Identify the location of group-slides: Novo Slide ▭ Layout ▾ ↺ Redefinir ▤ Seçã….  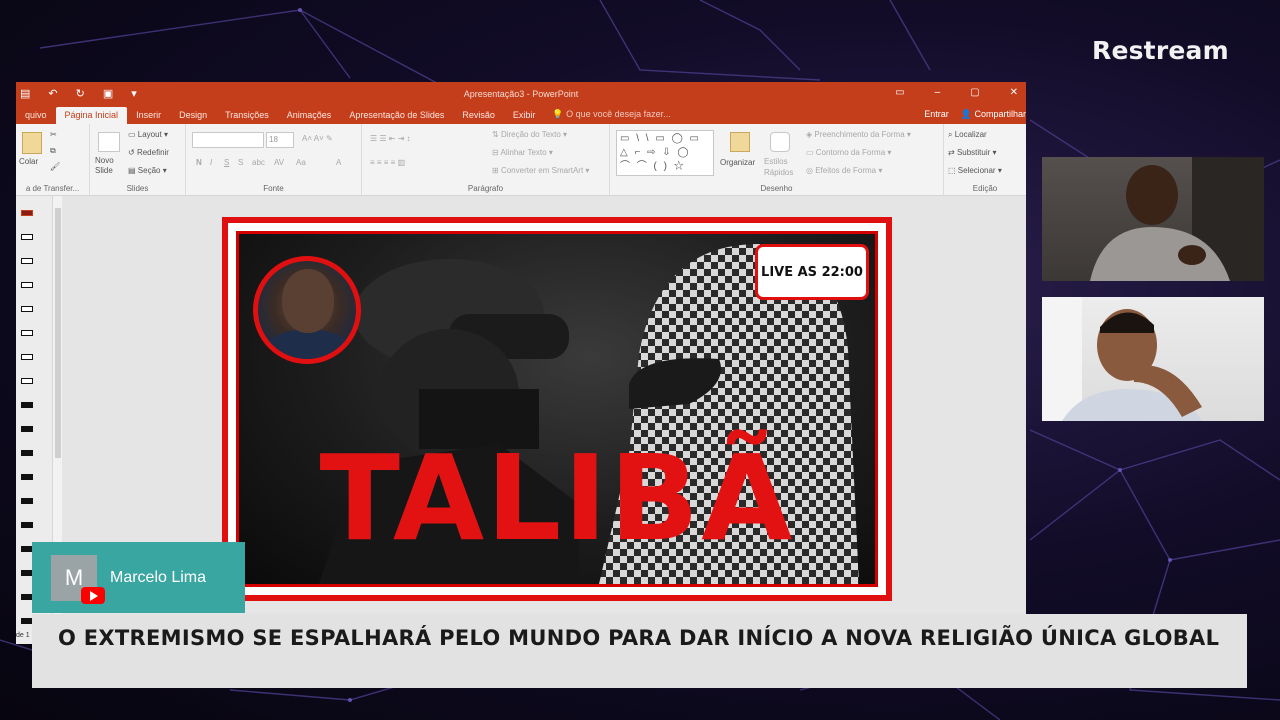
(138, 160).